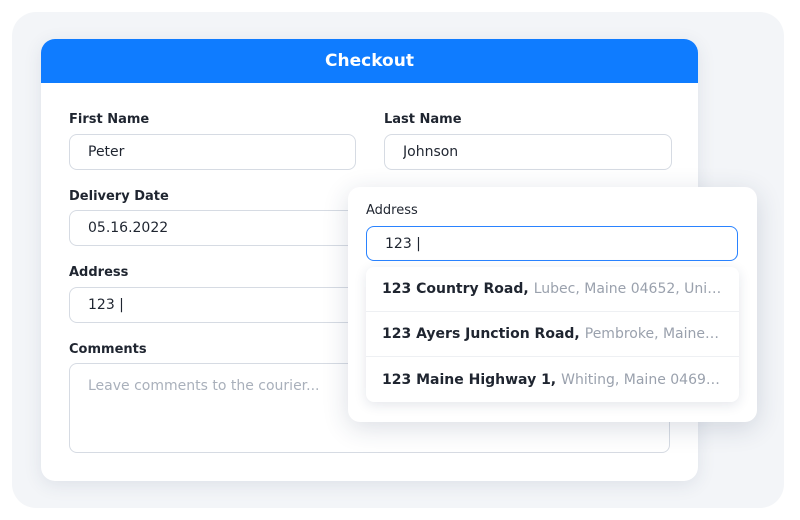 The width and height of the screenshot is (800, 520). What do you see at coordinates (455, 289) in the screenshot?
I see `suggestion-main: 123 Country Road,` at bounding box center [455, 289].